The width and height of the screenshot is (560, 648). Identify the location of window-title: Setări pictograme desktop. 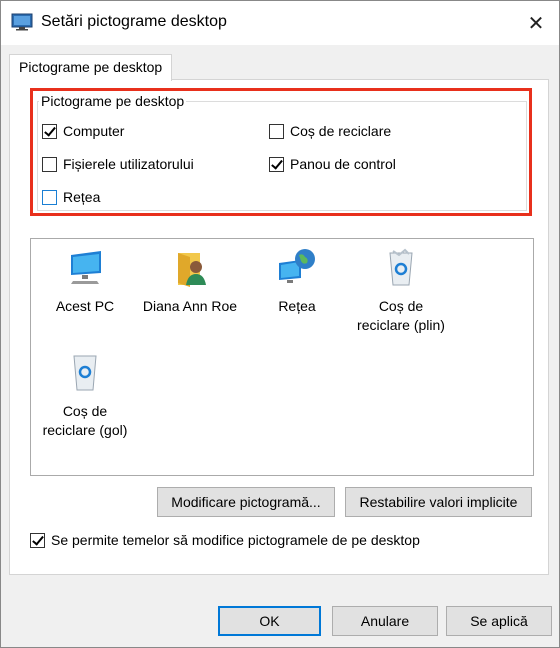
(134, 21).